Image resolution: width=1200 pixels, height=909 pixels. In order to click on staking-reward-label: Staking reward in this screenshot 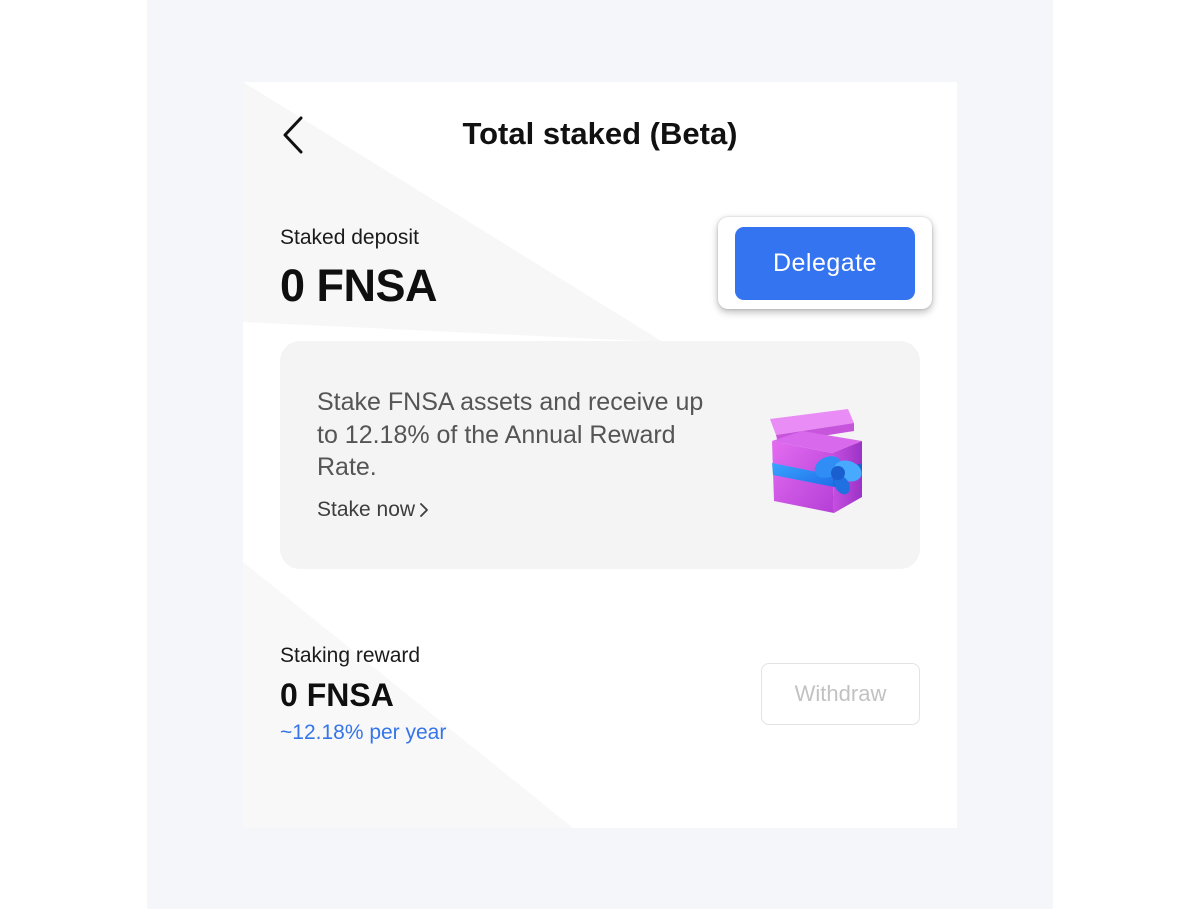, I will do `click(350, 655)`.